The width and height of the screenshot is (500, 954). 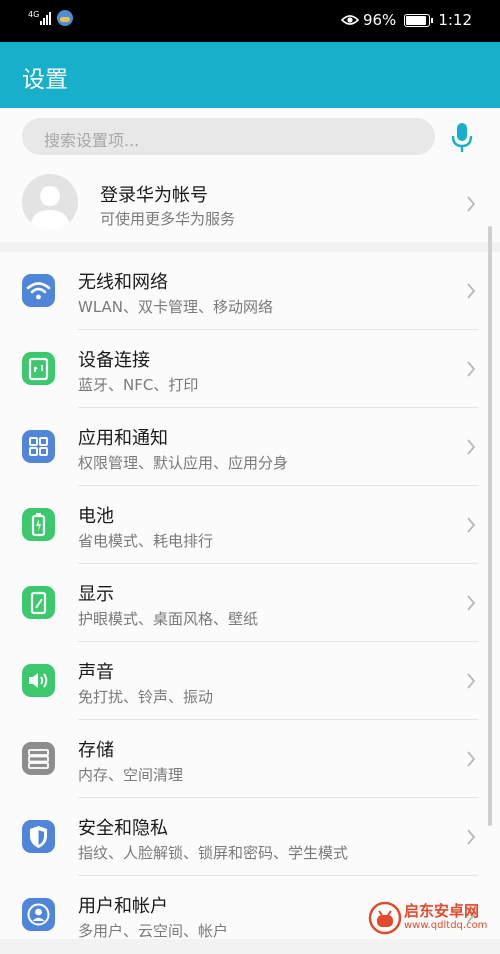 I want to click on shield-icon, so click(x=38, y=836).